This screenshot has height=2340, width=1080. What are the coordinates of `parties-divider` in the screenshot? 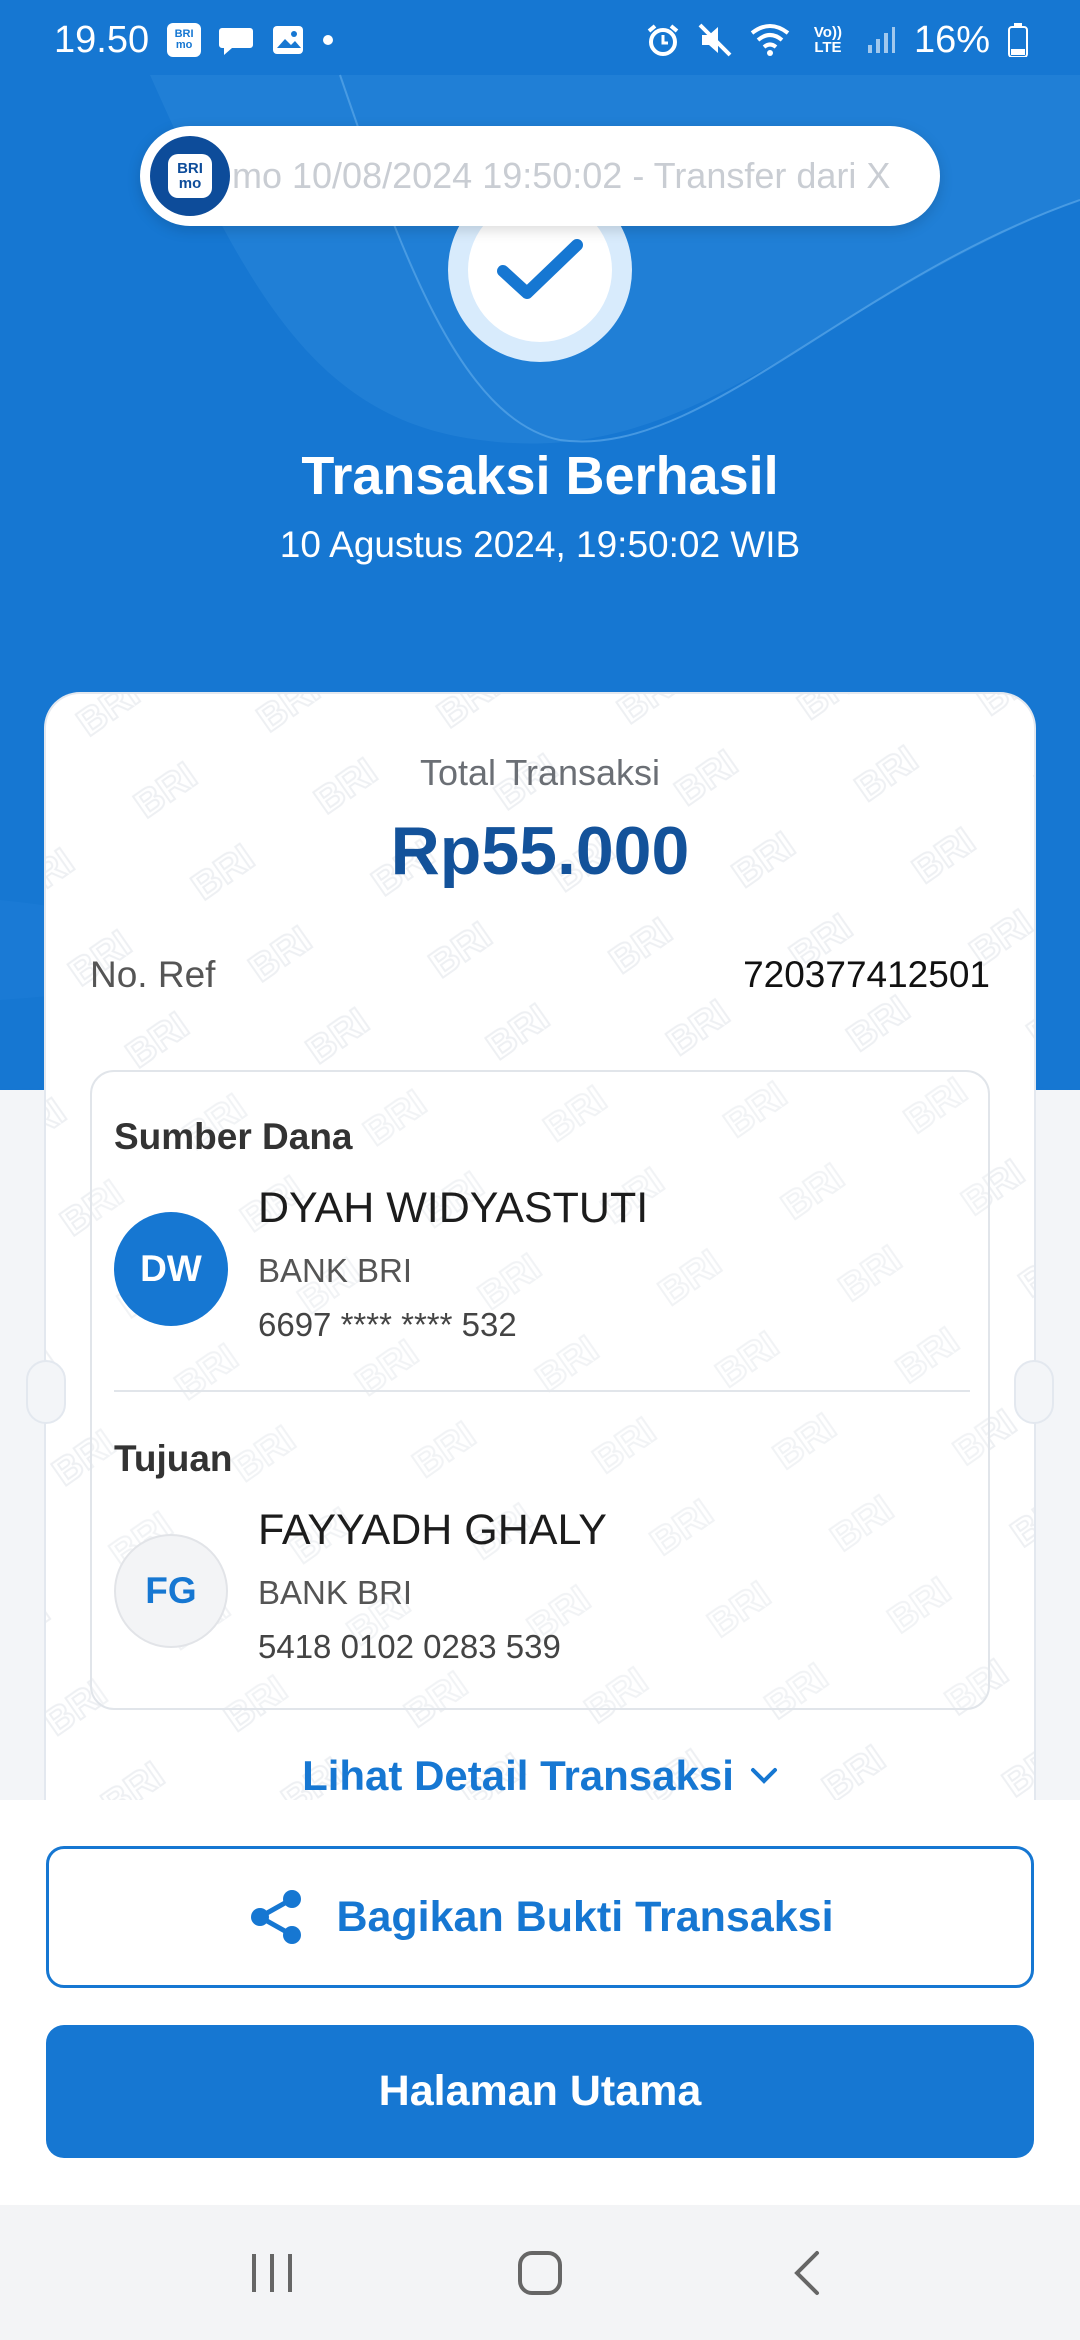 It's located at (542, 1391).